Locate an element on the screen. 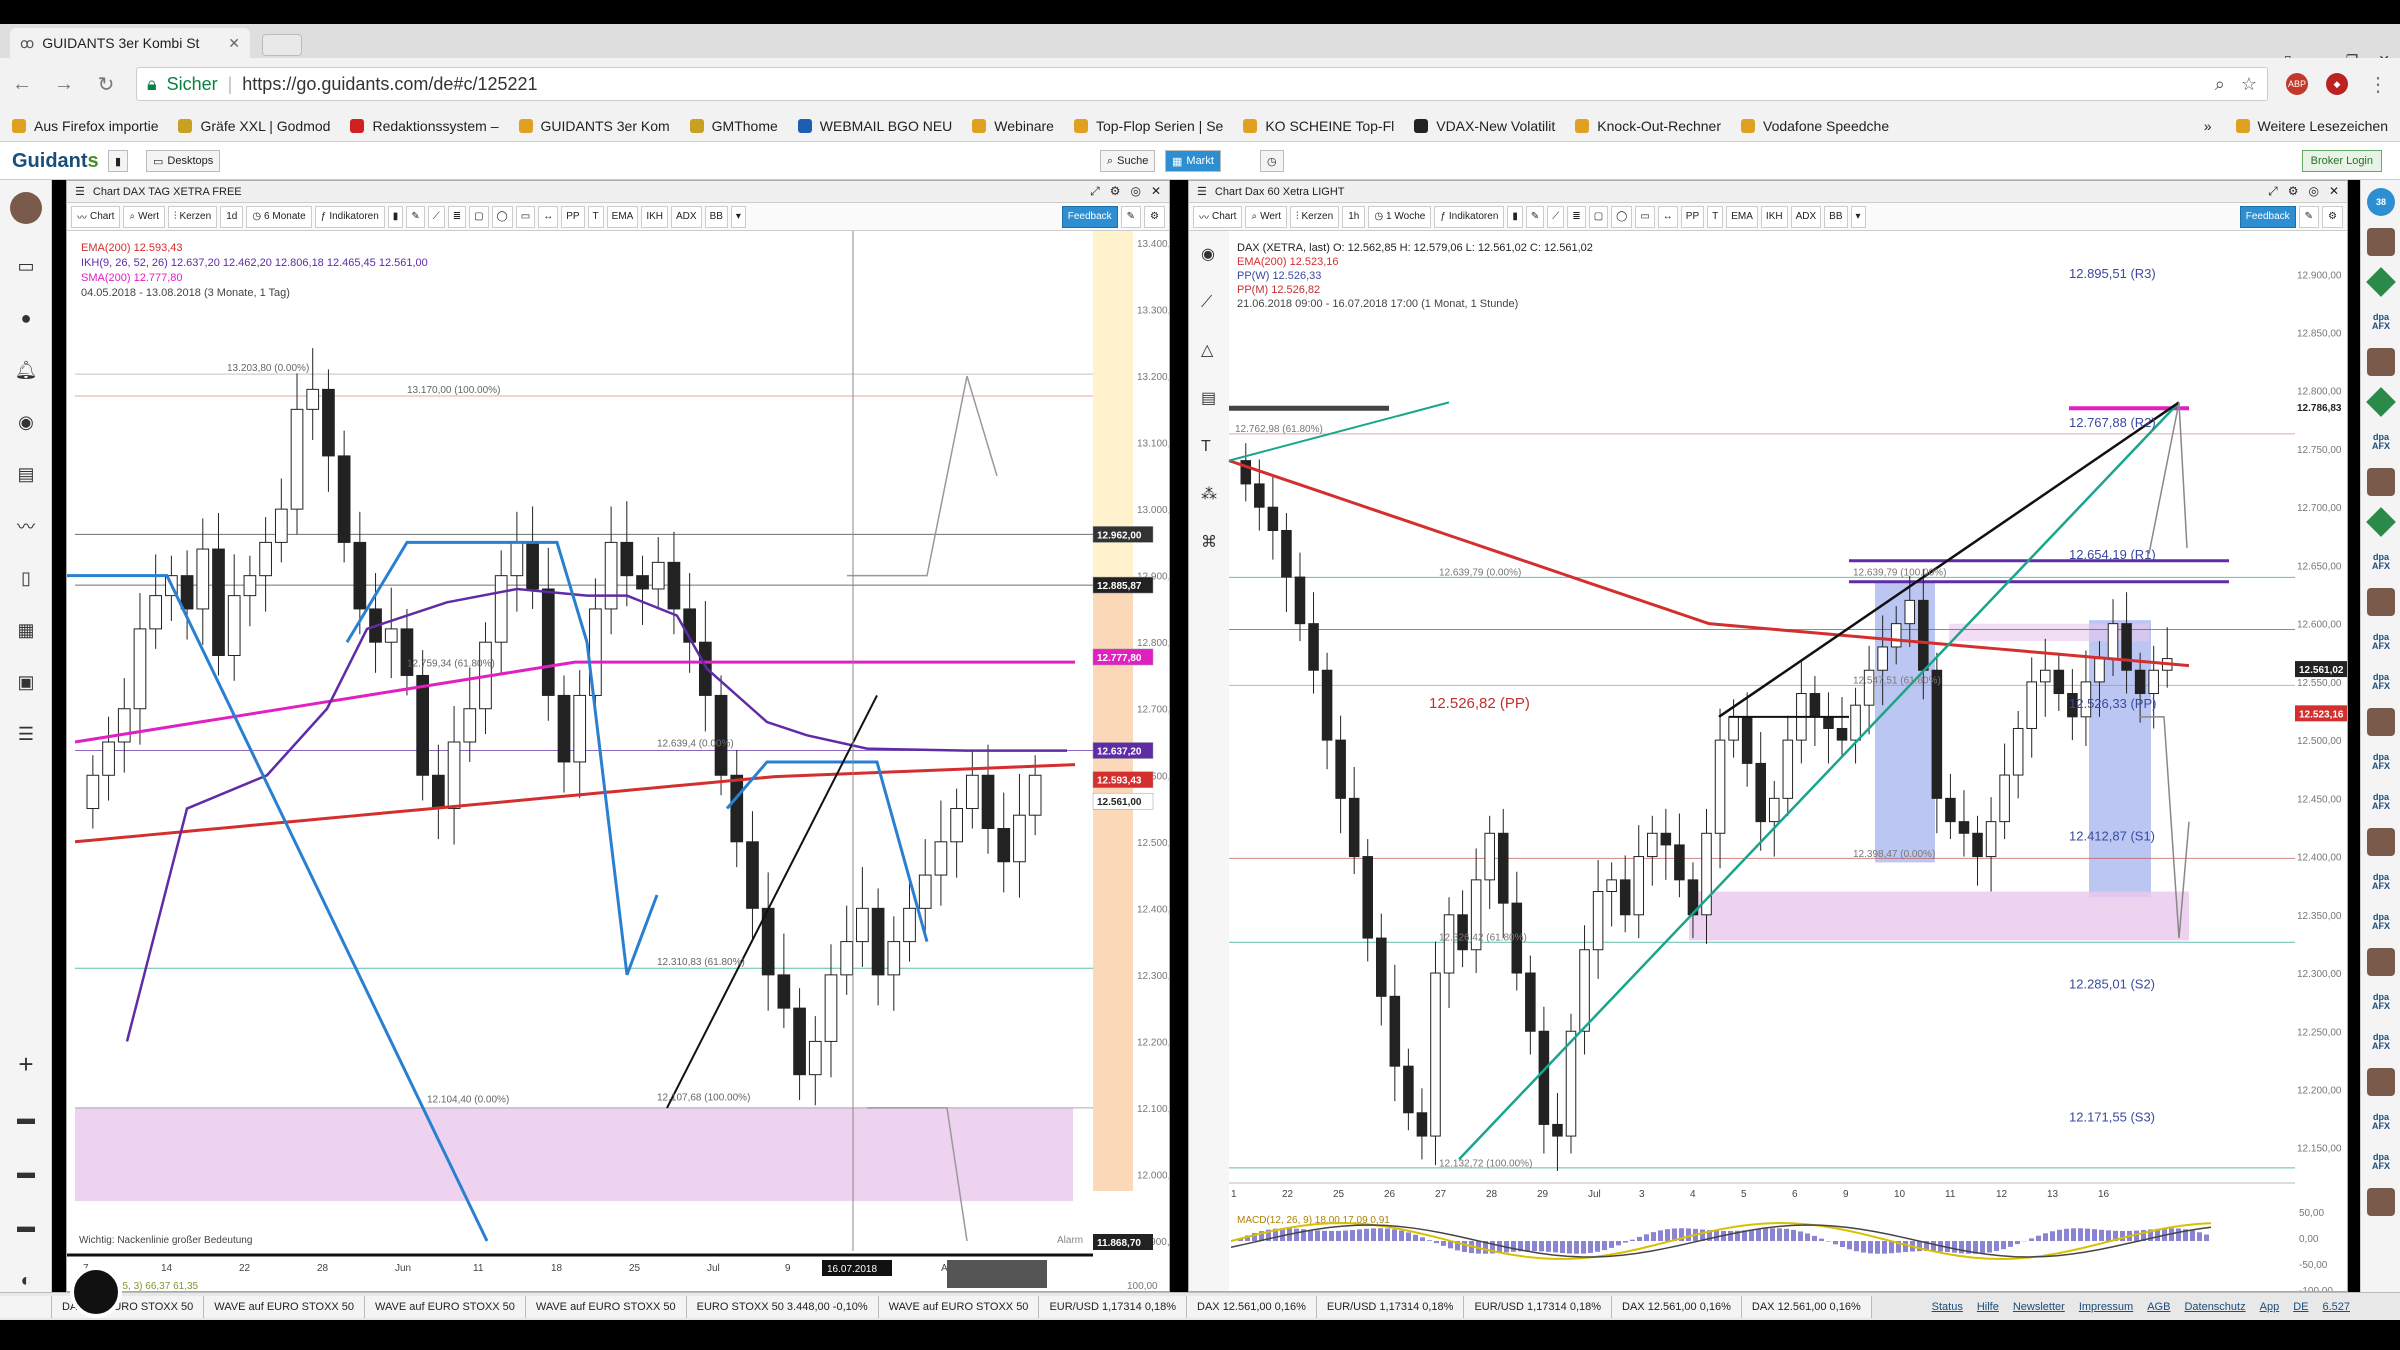  forward-icon: → is located at coordinates (64, 84).